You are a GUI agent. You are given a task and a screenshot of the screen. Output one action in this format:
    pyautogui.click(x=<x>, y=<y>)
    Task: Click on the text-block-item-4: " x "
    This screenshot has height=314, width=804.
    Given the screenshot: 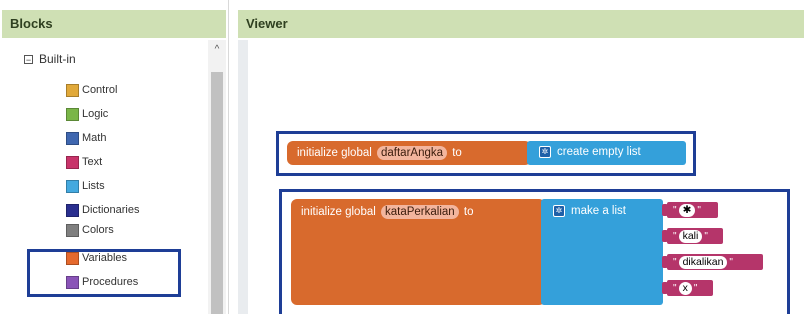 What is the action you would take?
    pyautogui.click(x=690, y=288)
    